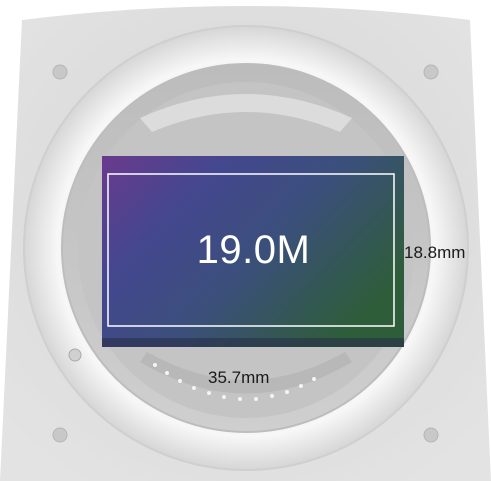 The height and width of the screenshot is (481, 491). I want to click on lens-release-pin, so click(75, 355).